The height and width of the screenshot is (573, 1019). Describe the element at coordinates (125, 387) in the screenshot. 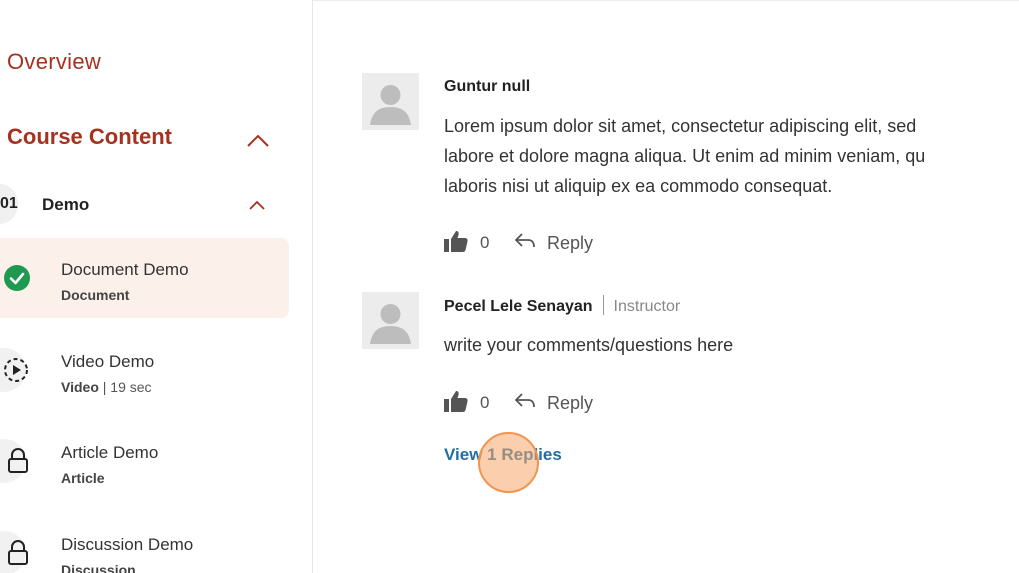

I see `lesson-duration: | 19 sec` at that location.